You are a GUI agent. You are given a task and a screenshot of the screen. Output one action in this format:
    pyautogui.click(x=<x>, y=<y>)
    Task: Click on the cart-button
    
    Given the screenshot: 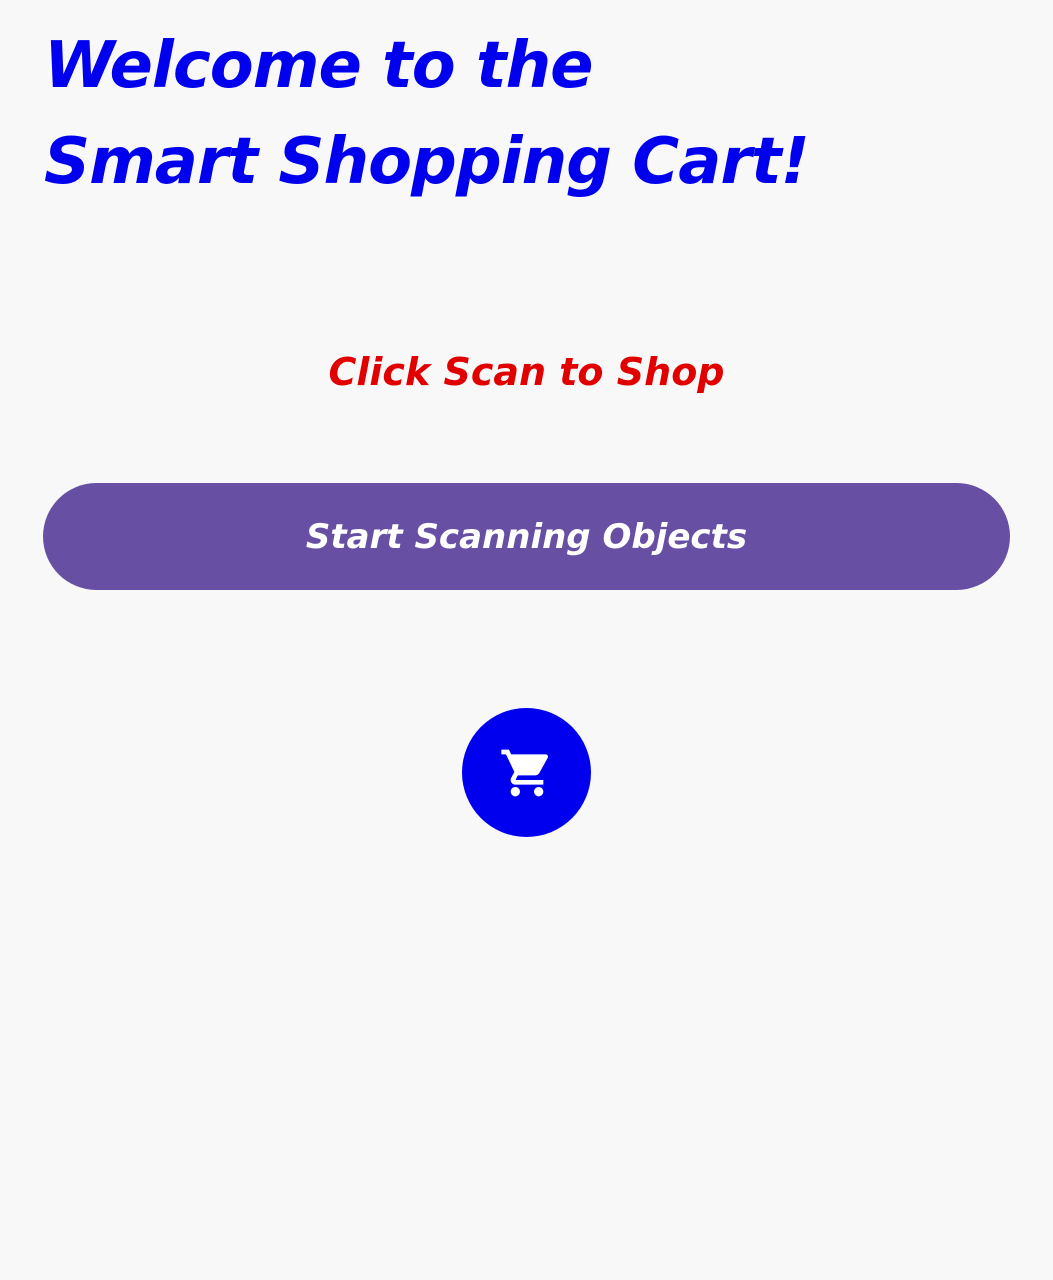 What is the action you would take?
    pyautogui.click(x=526, y=772)
    